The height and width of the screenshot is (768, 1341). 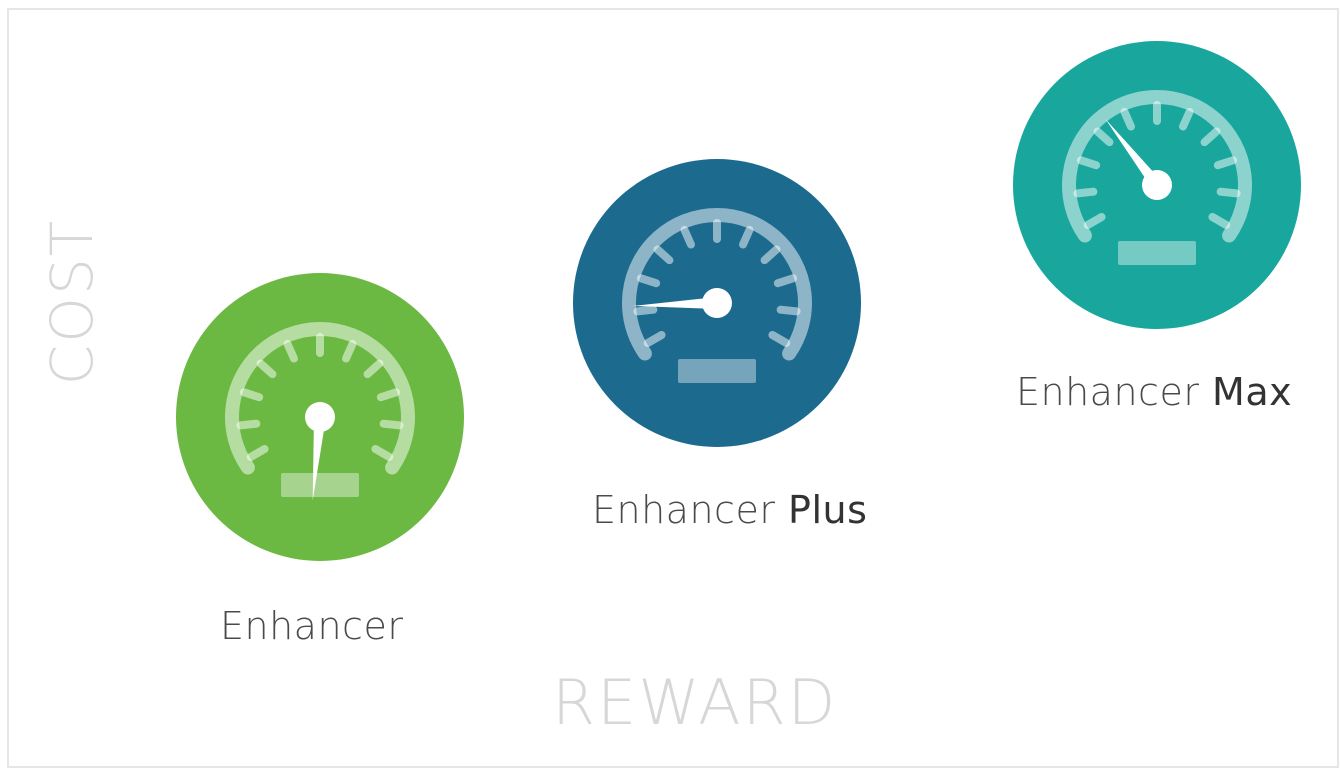 What do you see at coordinates (1108, 392) in the screenshot?
I see `enhancer-max-label-base: Enhancer` at bounding box center [1108, 392].